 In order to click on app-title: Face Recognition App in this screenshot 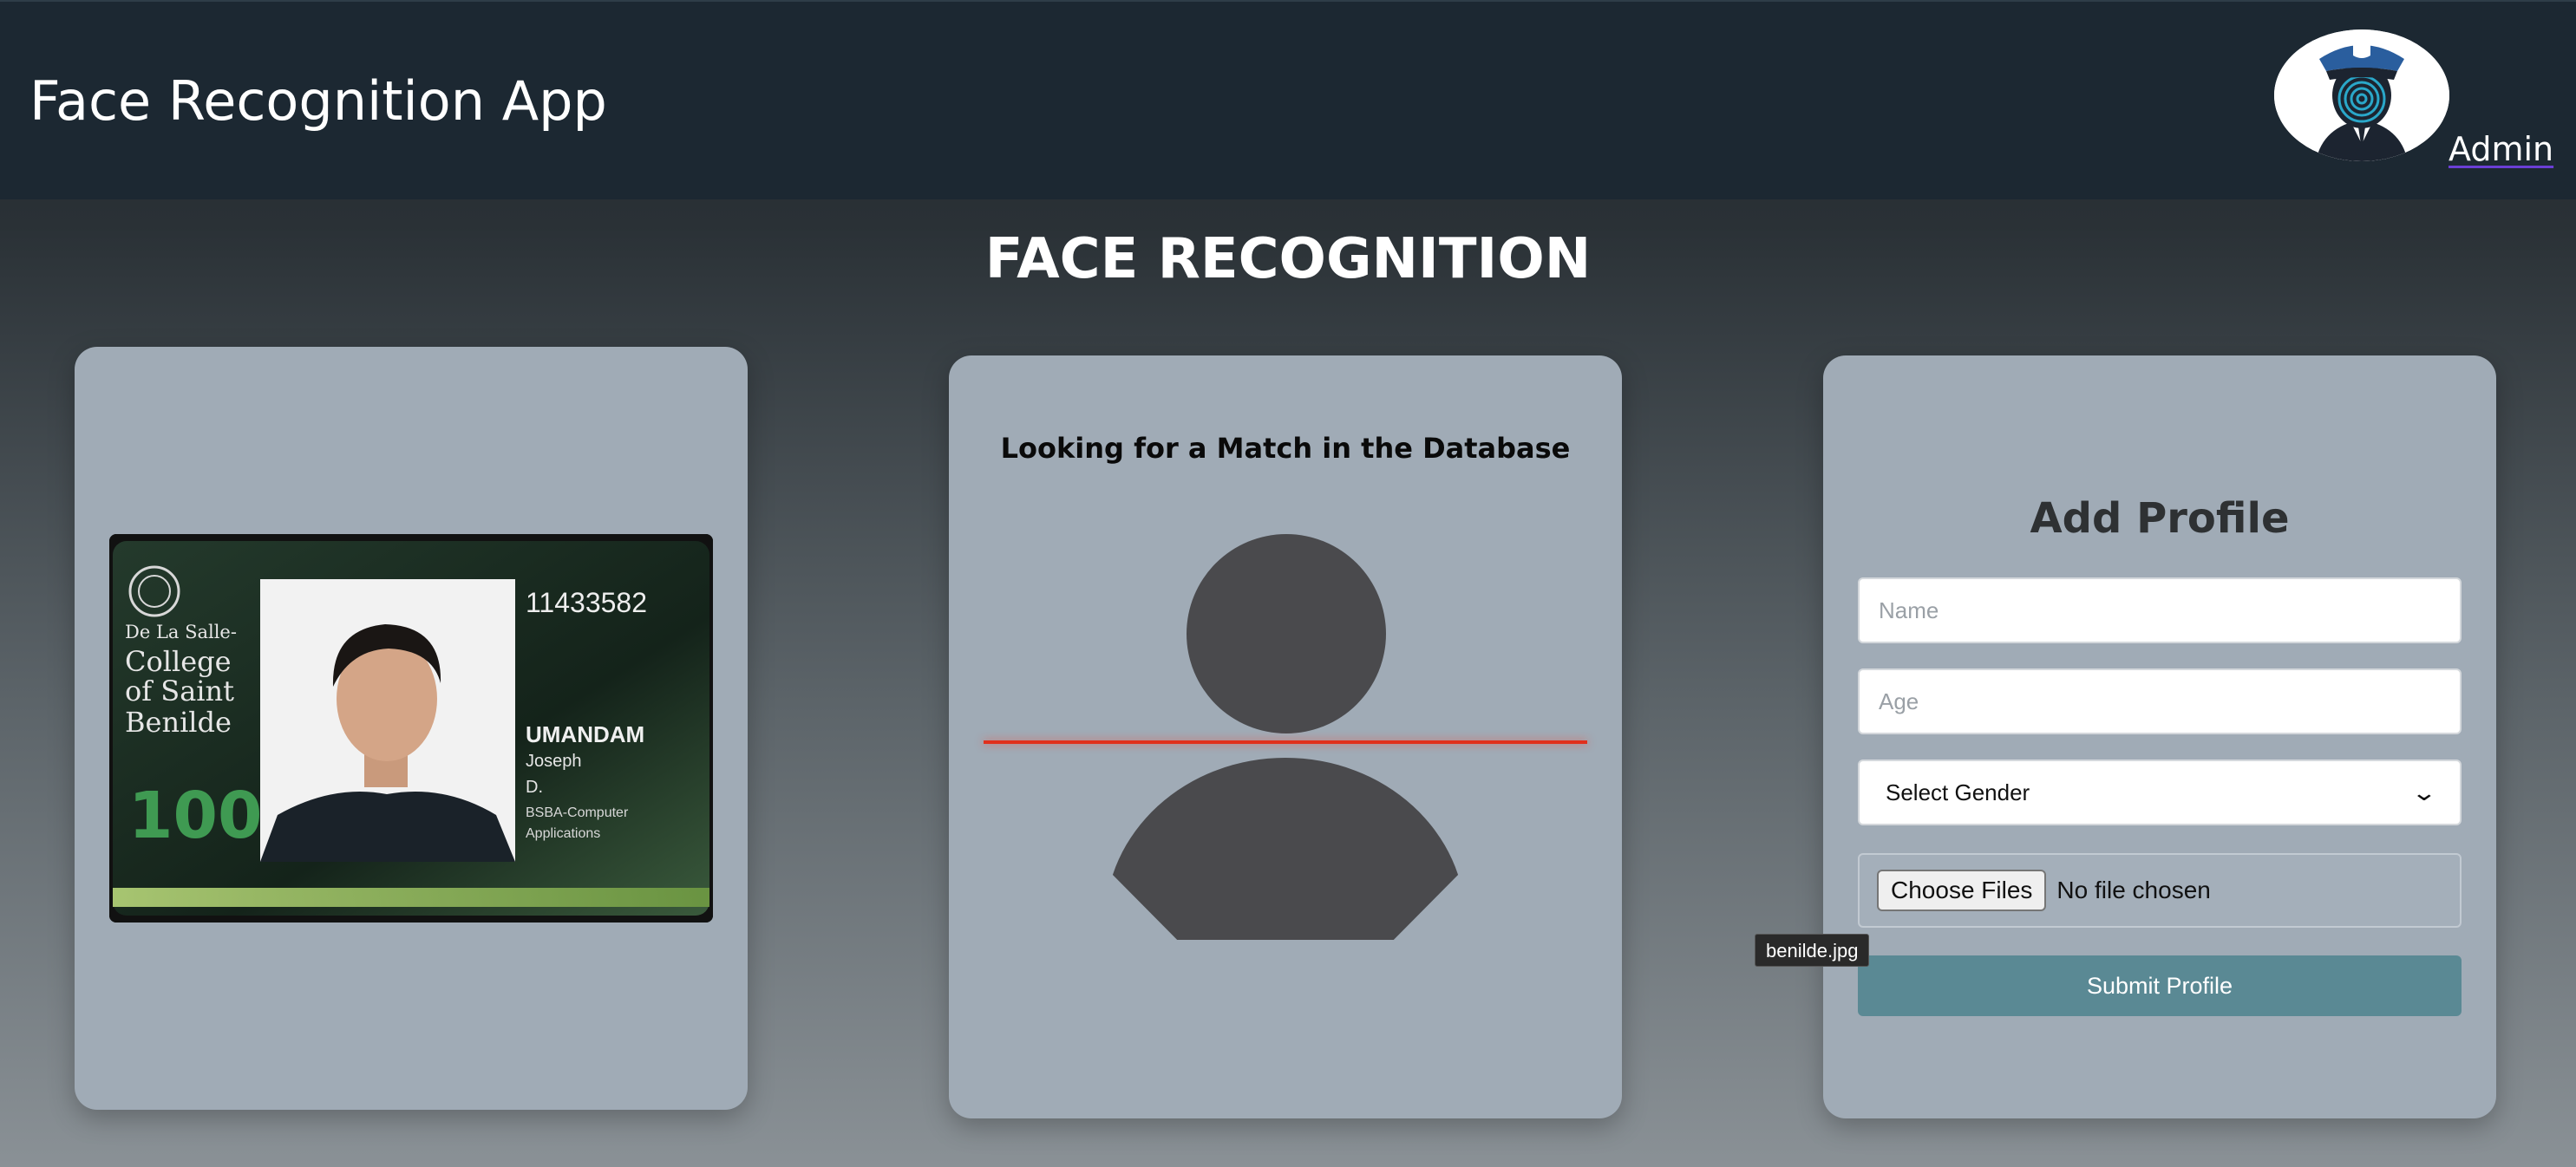, I will do `click(318, 101)`.